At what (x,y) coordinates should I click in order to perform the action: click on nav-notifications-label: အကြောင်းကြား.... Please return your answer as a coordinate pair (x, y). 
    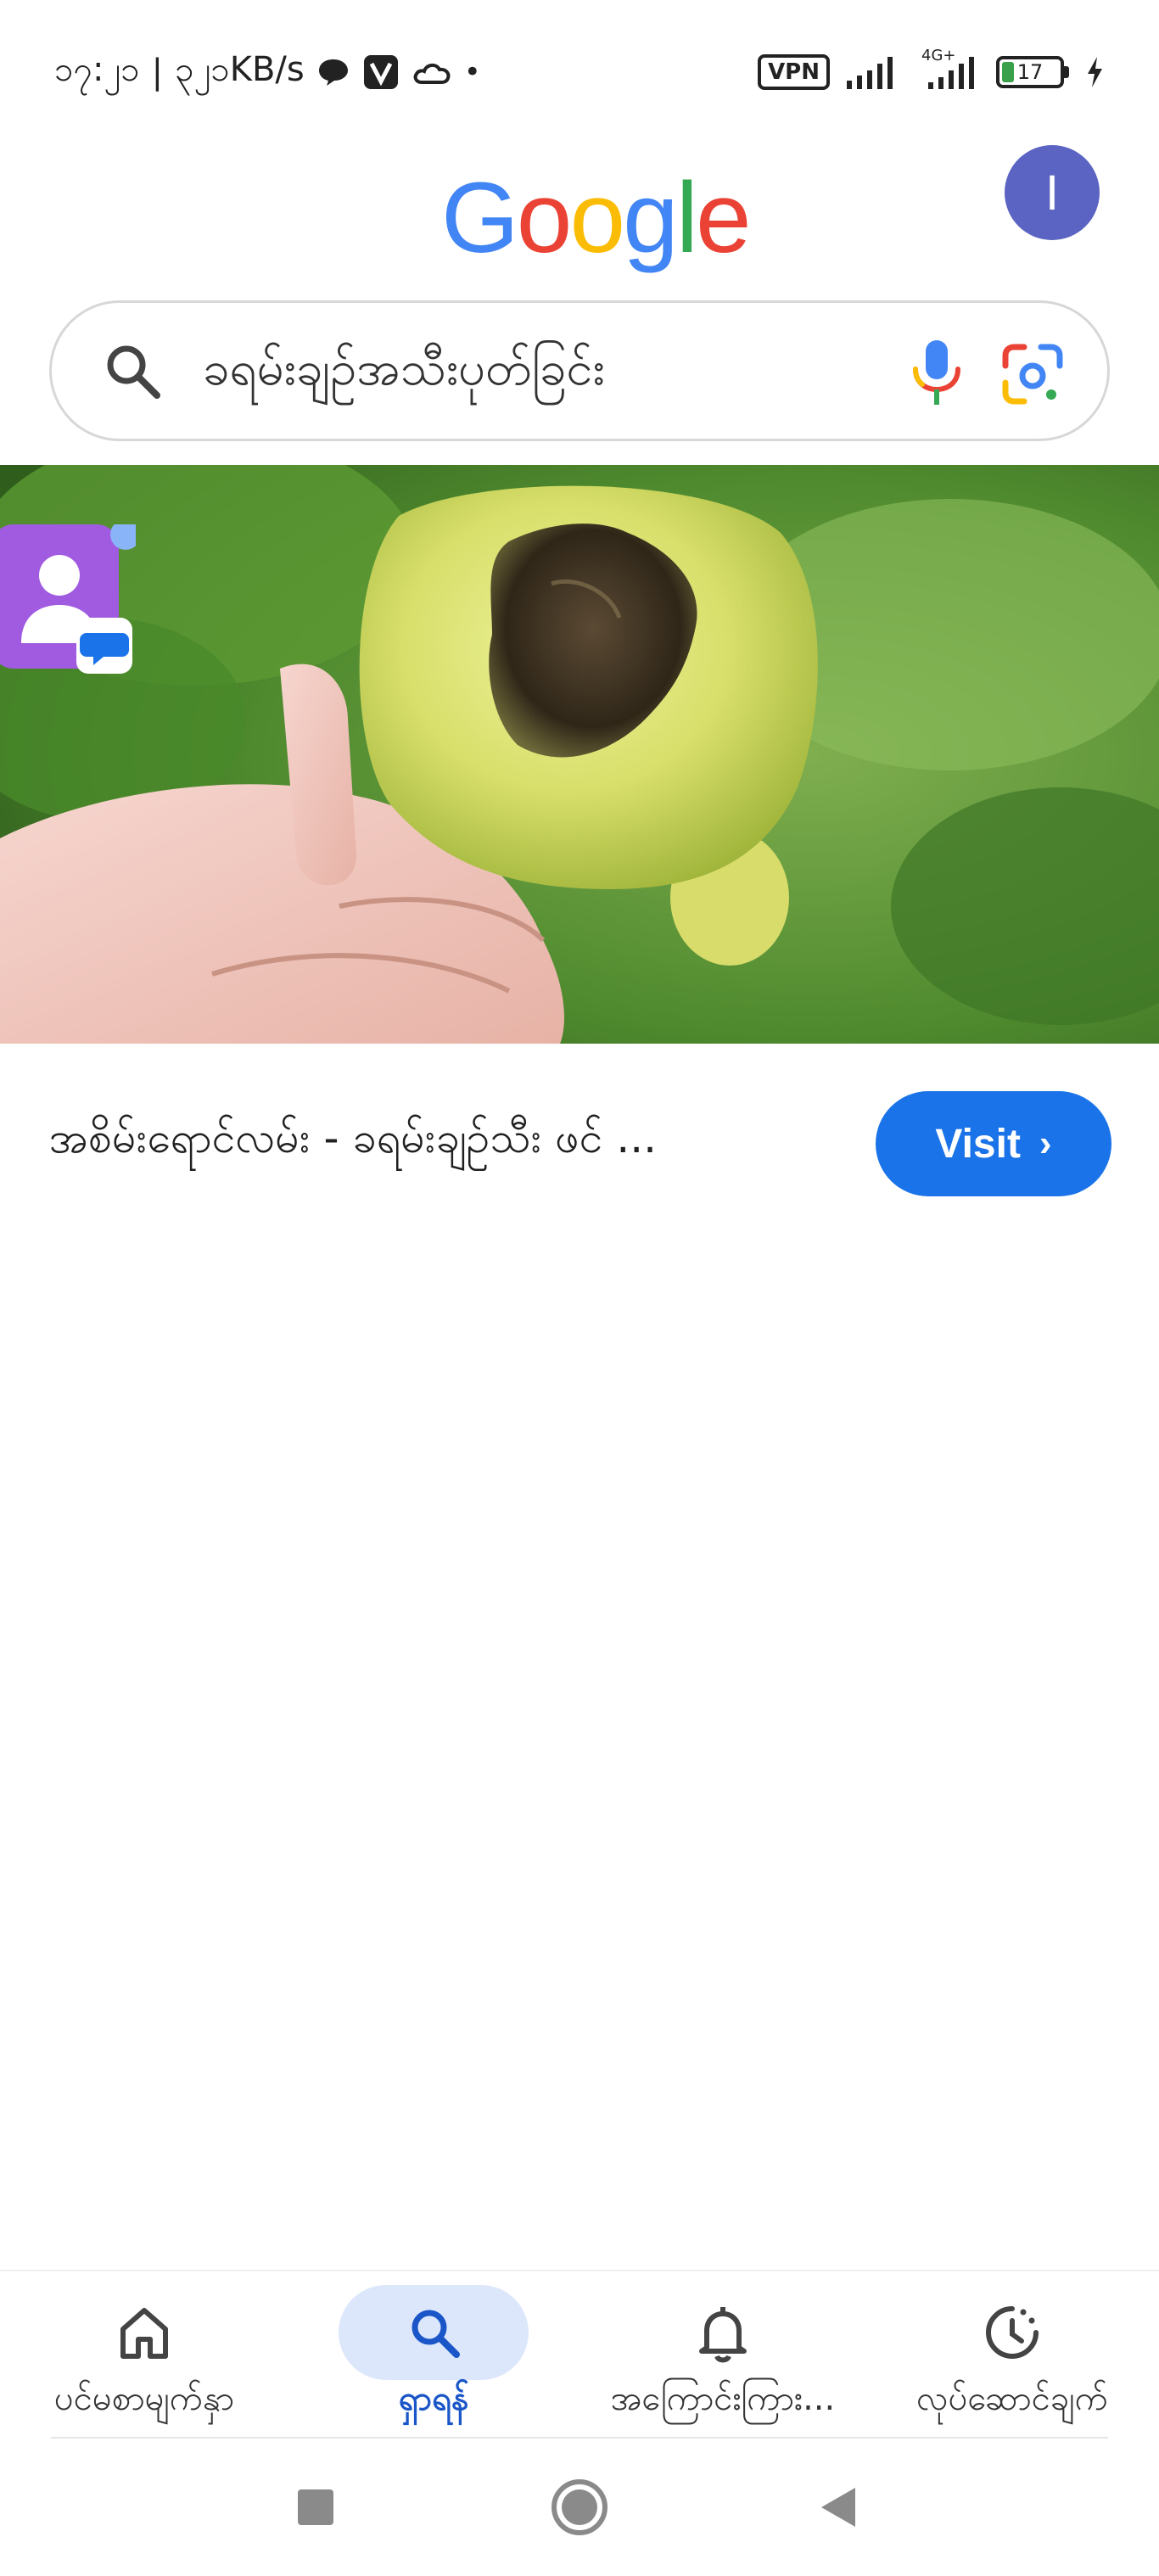
    Looking at the image, I should click on (723, 2398).